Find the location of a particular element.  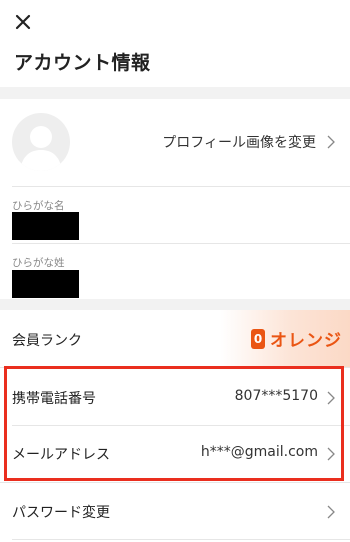

close-icon is located at coordinates (23, 22).